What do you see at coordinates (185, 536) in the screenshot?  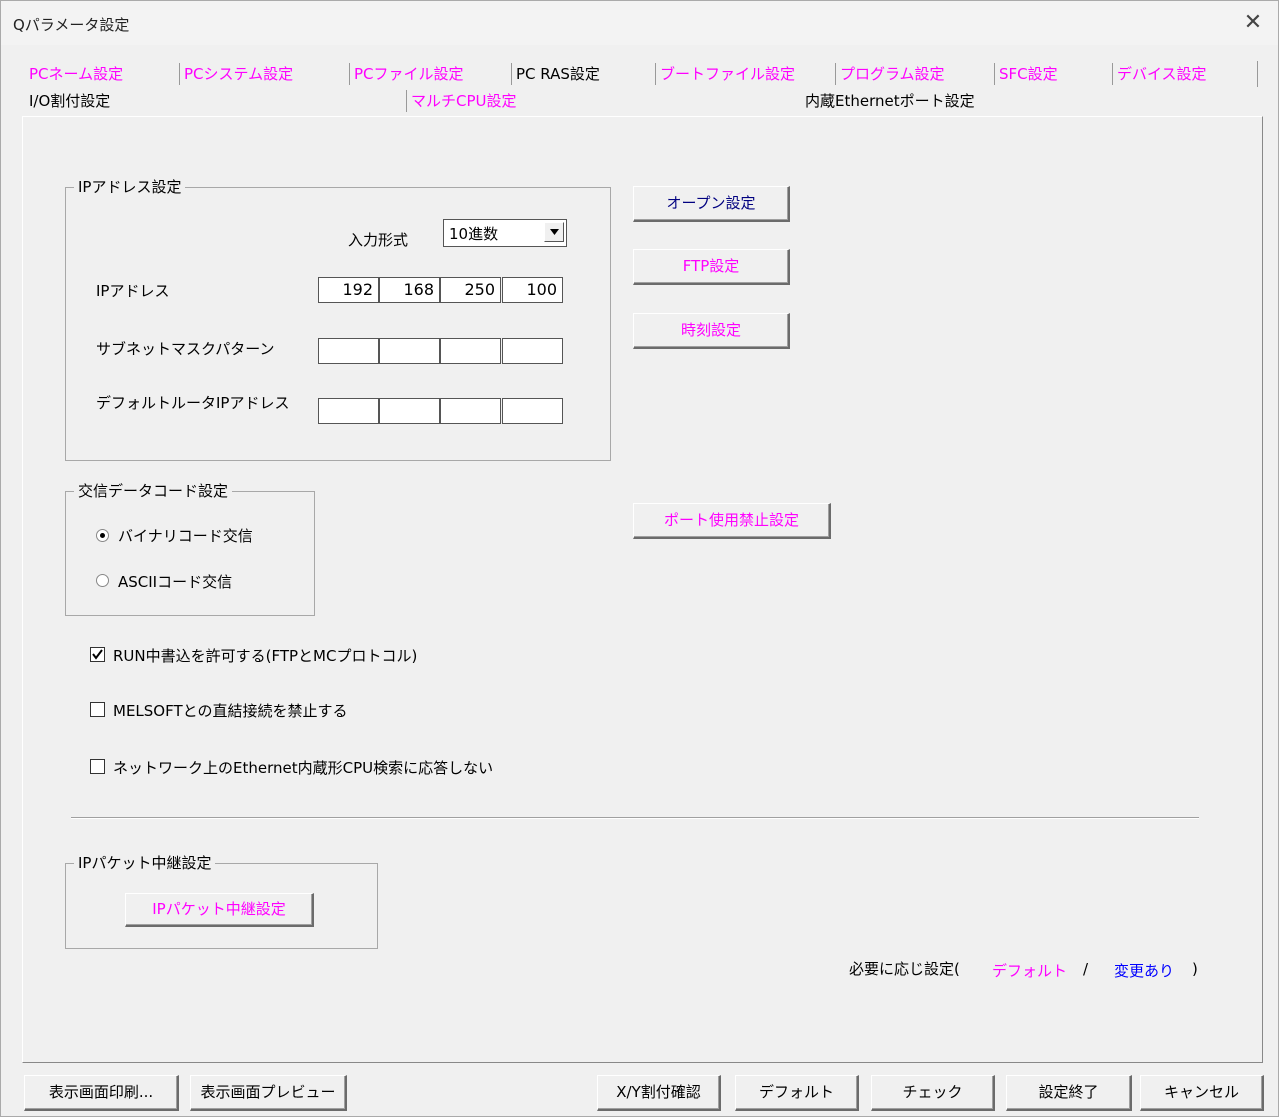 I see `binary-code-label: バイナリコード交信` at bounding box center [185, 536].